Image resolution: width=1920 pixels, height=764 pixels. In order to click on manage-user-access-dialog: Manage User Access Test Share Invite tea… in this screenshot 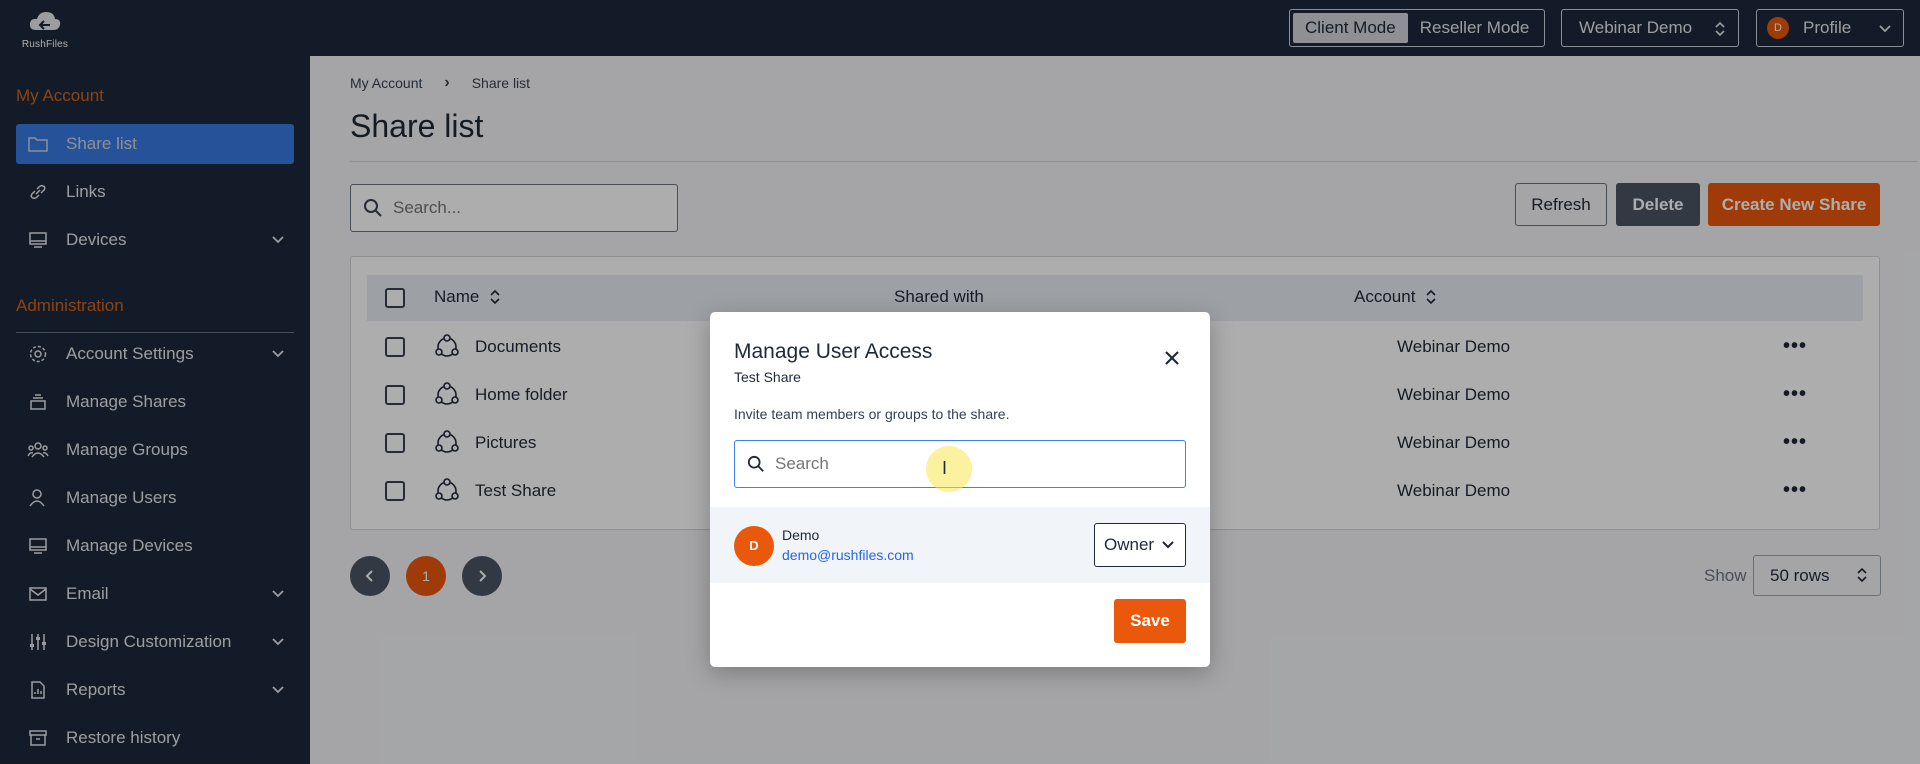, I will do `click(960, 489)`.